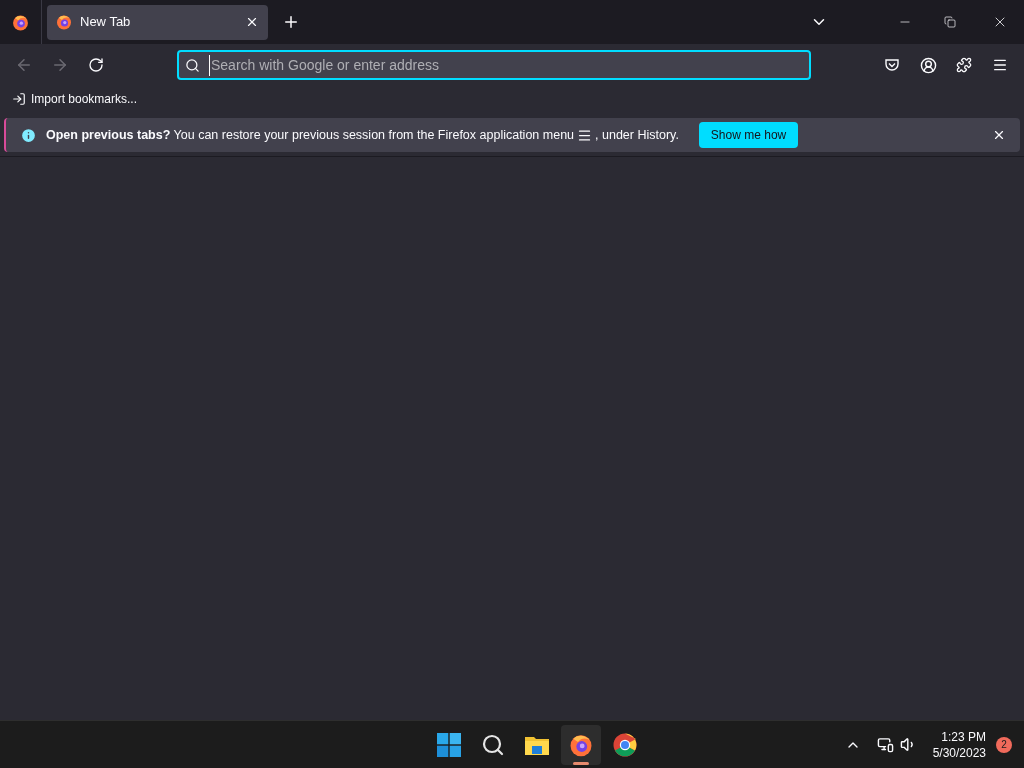 The height and width of the screenshot is (768, 1024). What do you see at coordinates (748, 135) in the screenshot?
I see `show-me-how-button: Show me how` at bounding box center [748, 135].